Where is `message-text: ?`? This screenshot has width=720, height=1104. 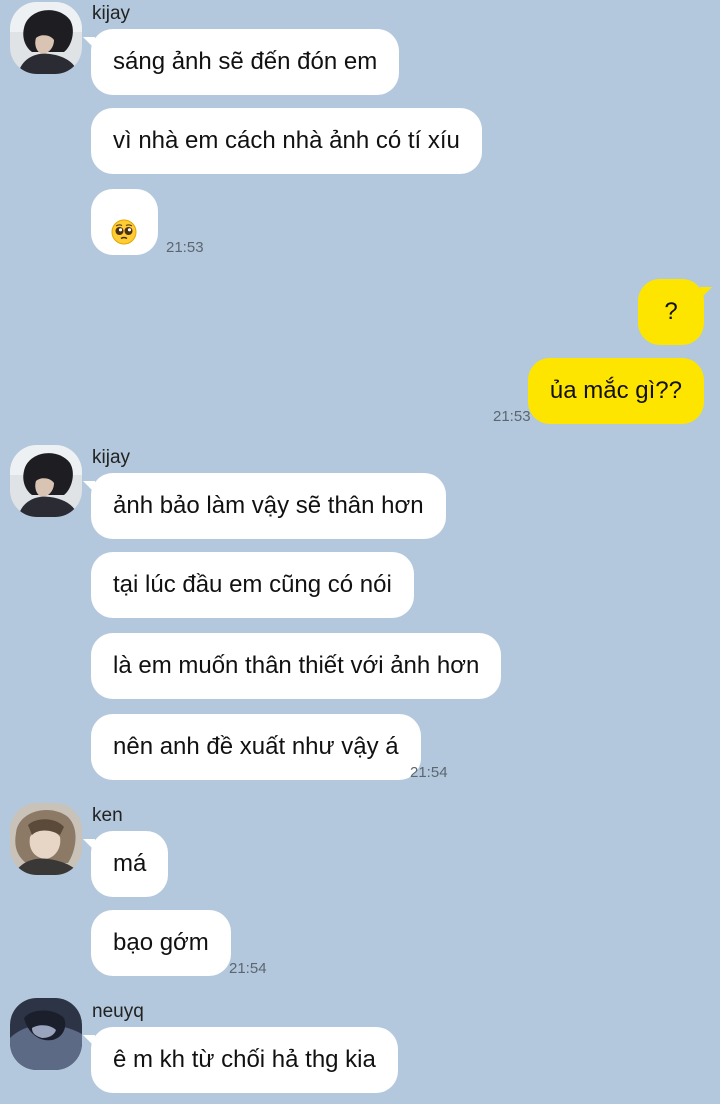
message-text: ? is located at coordinates (671, 311).